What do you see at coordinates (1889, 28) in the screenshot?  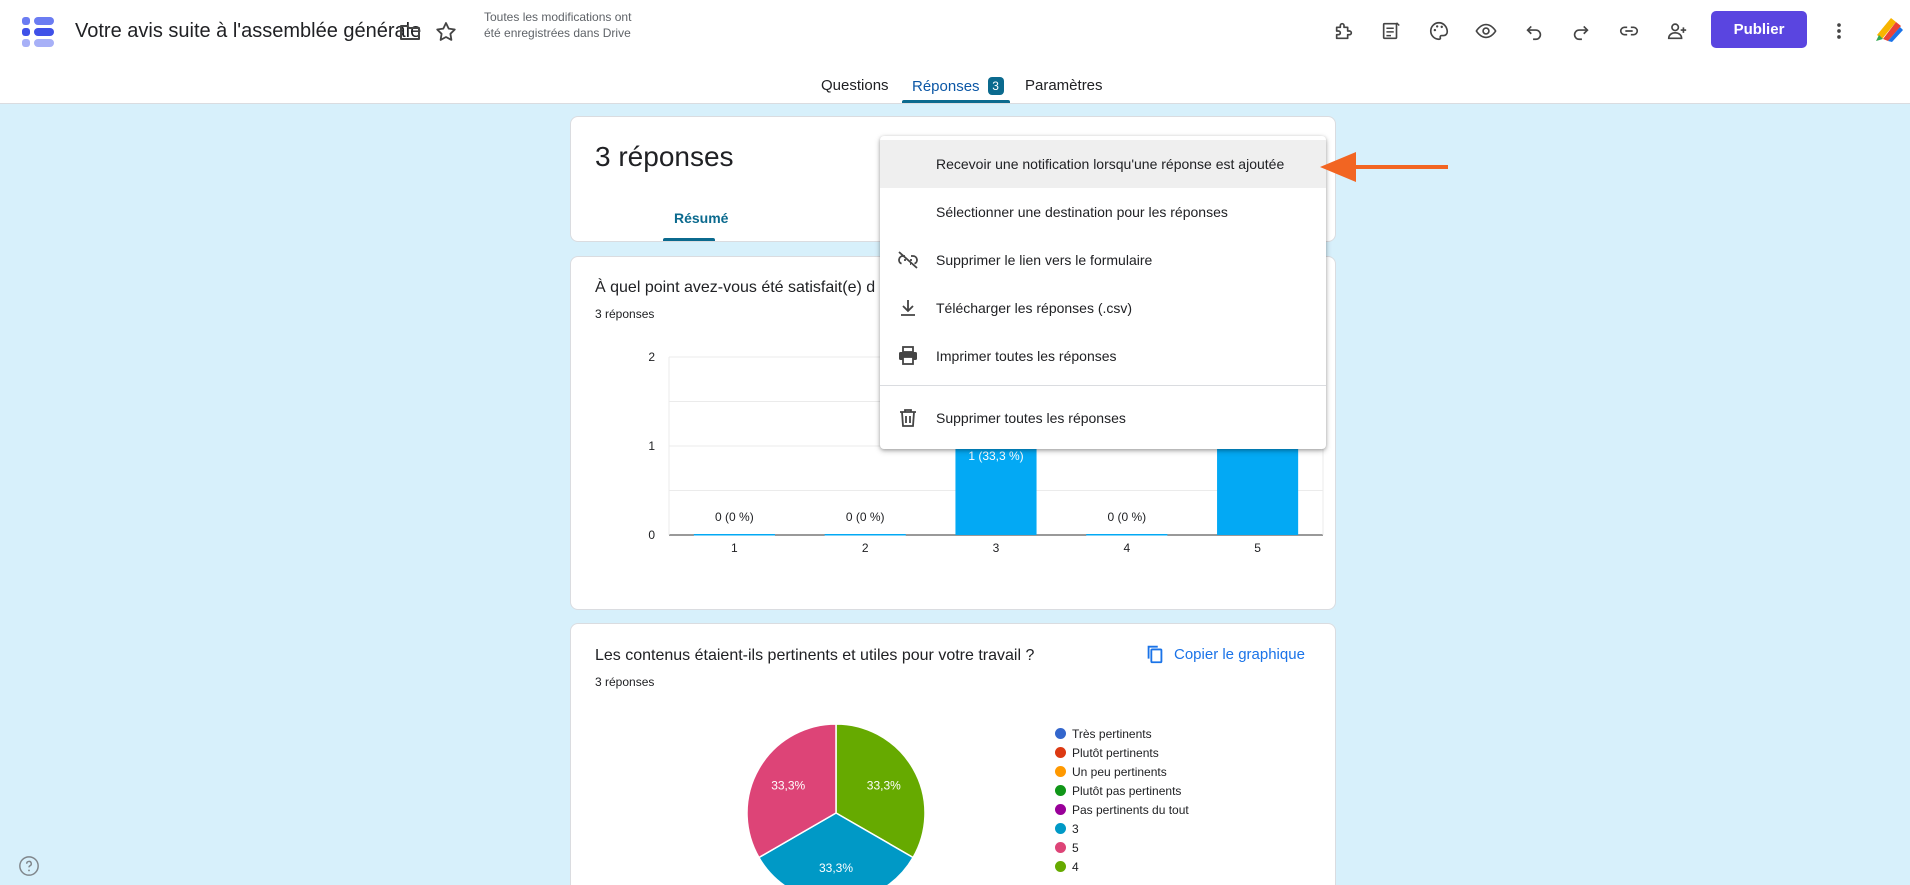 I see `brand-logo-icon` at bounding box center [1889, 28].